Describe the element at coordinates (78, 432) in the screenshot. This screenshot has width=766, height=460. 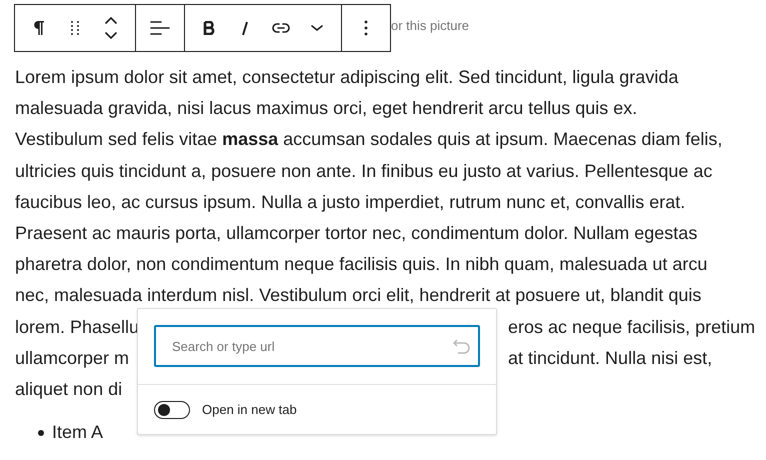
I see `list-item: Item A` at that location.